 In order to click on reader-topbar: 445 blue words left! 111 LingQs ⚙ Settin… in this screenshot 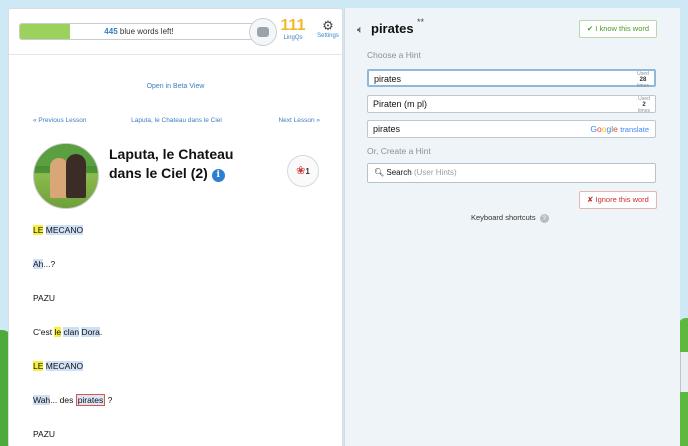, I will do `click(175, 32)`.